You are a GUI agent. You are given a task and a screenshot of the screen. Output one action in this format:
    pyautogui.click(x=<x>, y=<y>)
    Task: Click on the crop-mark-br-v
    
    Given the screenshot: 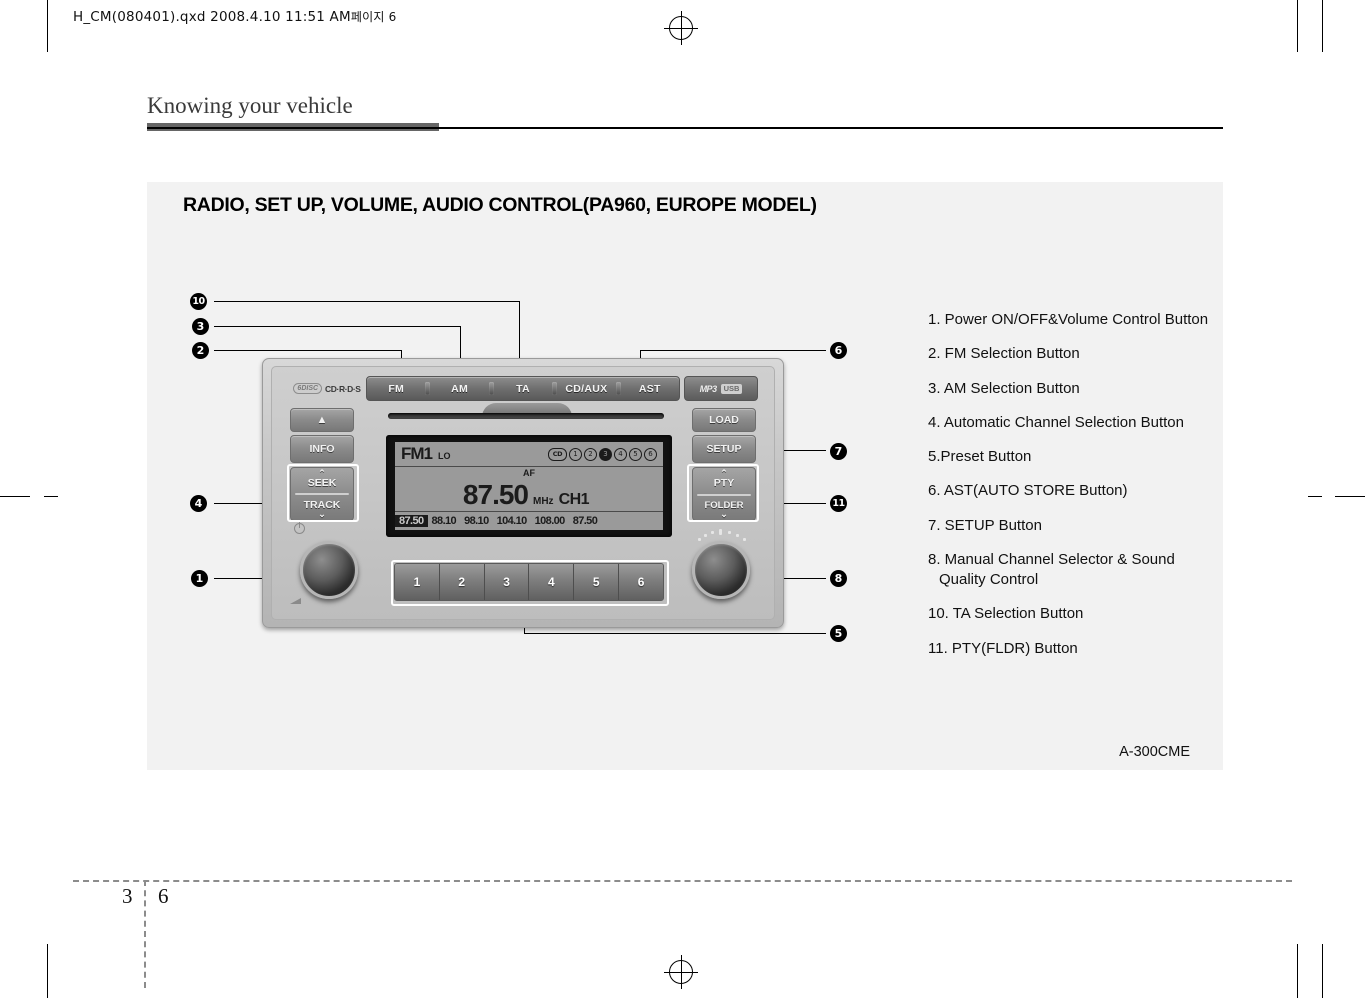 What is the action you would take?
    pyautogui.click(x=1297, y=971)
    